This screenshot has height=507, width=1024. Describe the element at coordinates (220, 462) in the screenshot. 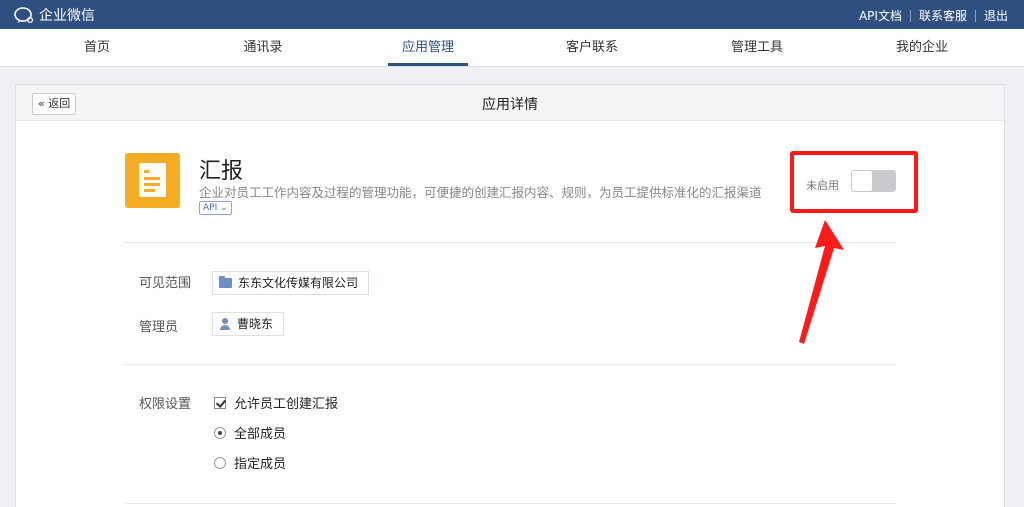

I see `radio-specific-members` at that location.